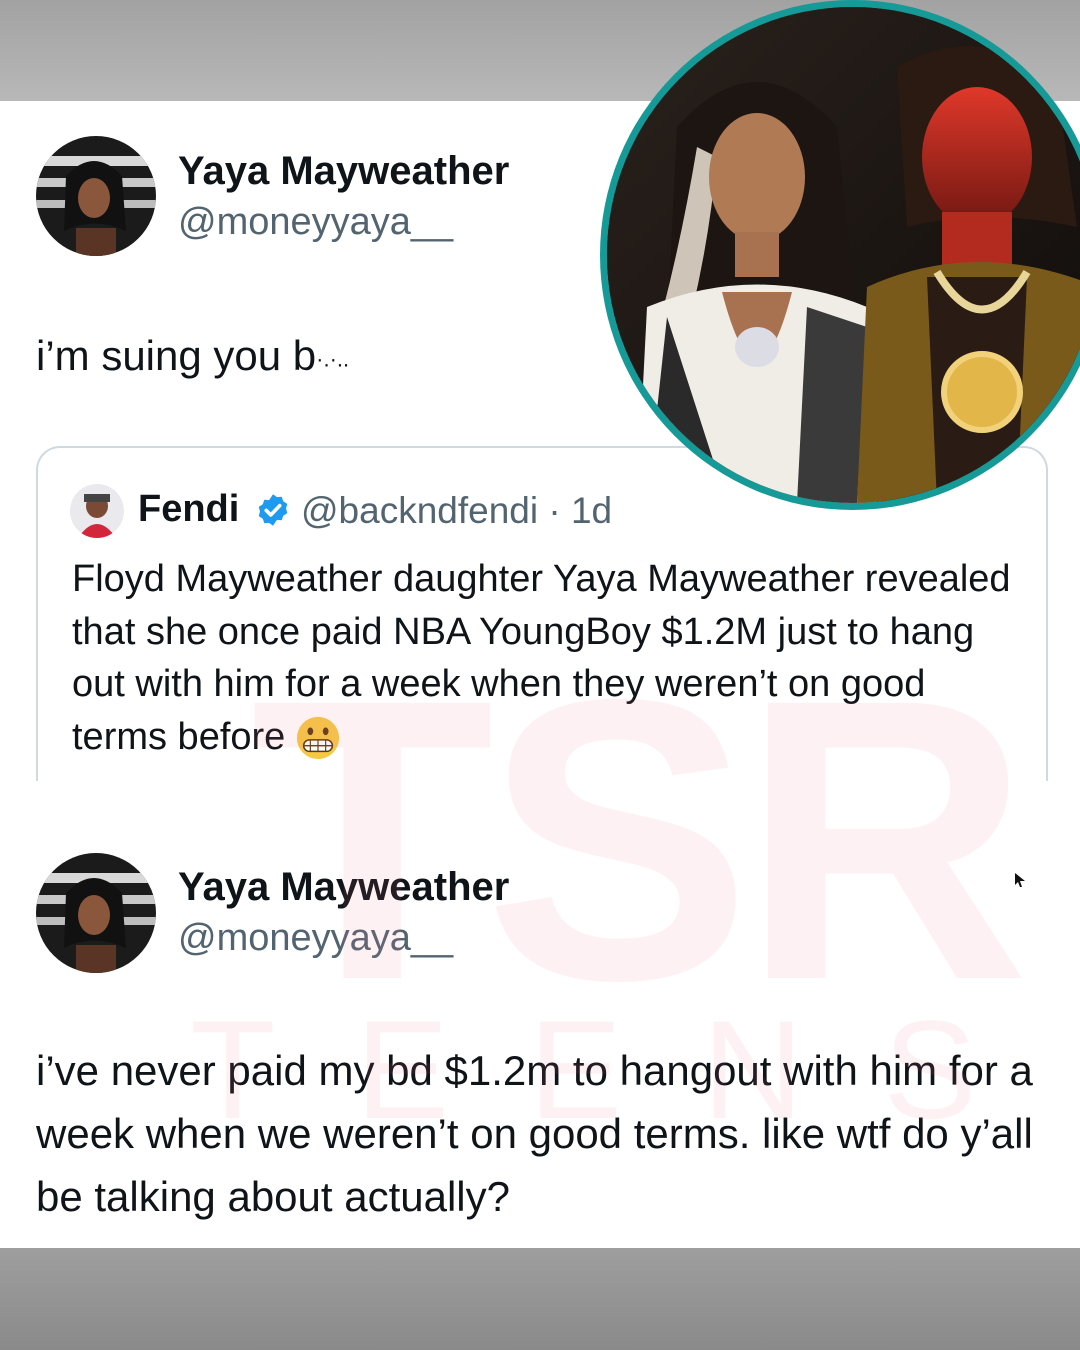  I want to click on verified-badge-icon, so click(273, 510).